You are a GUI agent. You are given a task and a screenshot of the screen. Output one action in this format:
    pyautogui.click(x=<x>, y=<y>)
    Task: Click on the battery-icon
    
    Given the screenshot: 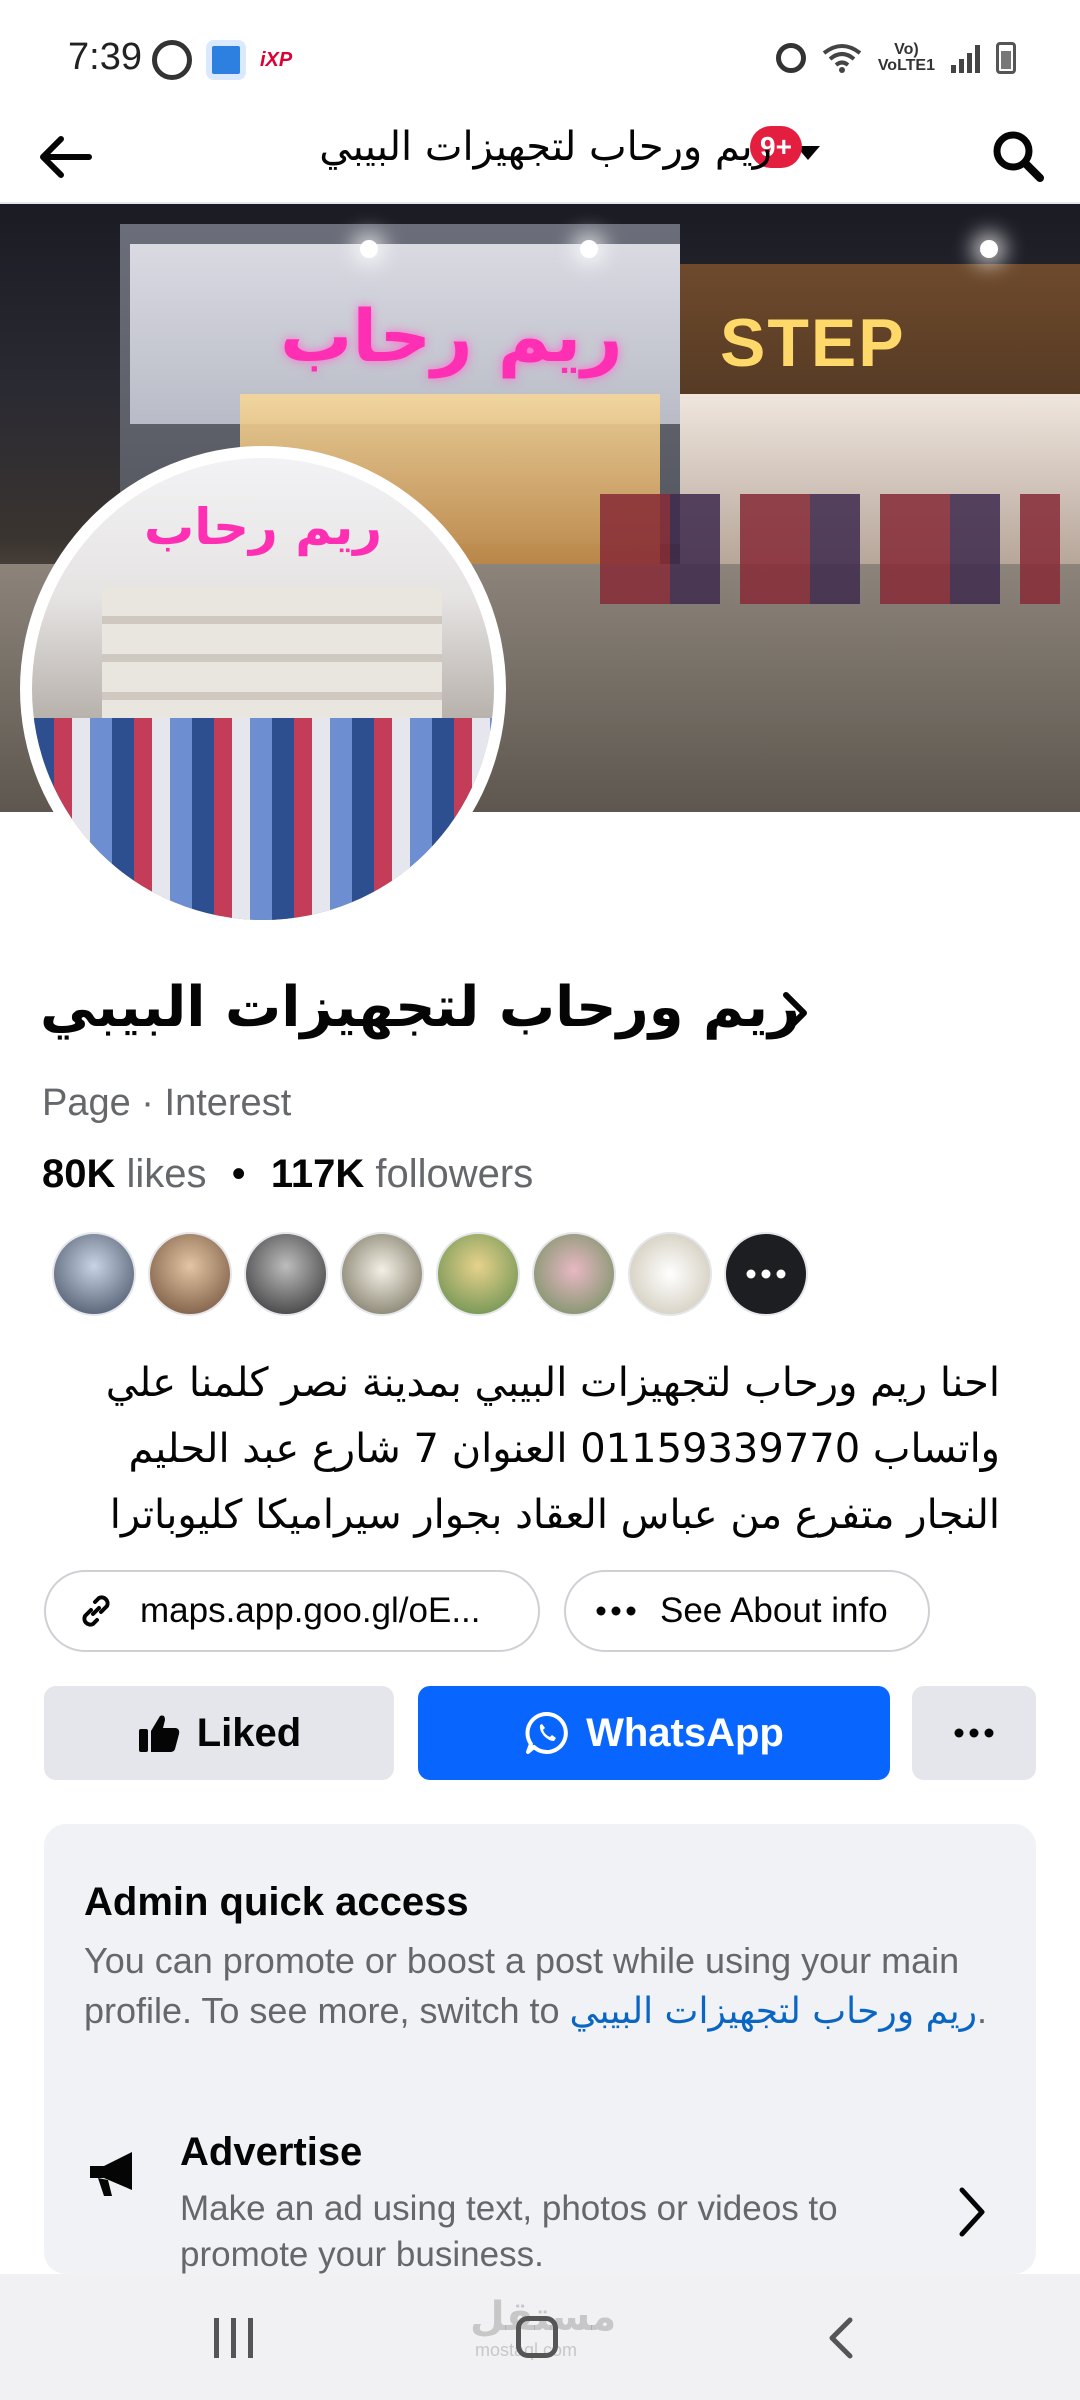 What is the action you would take?
    pyautogui.click(x=1006, y=58)
    